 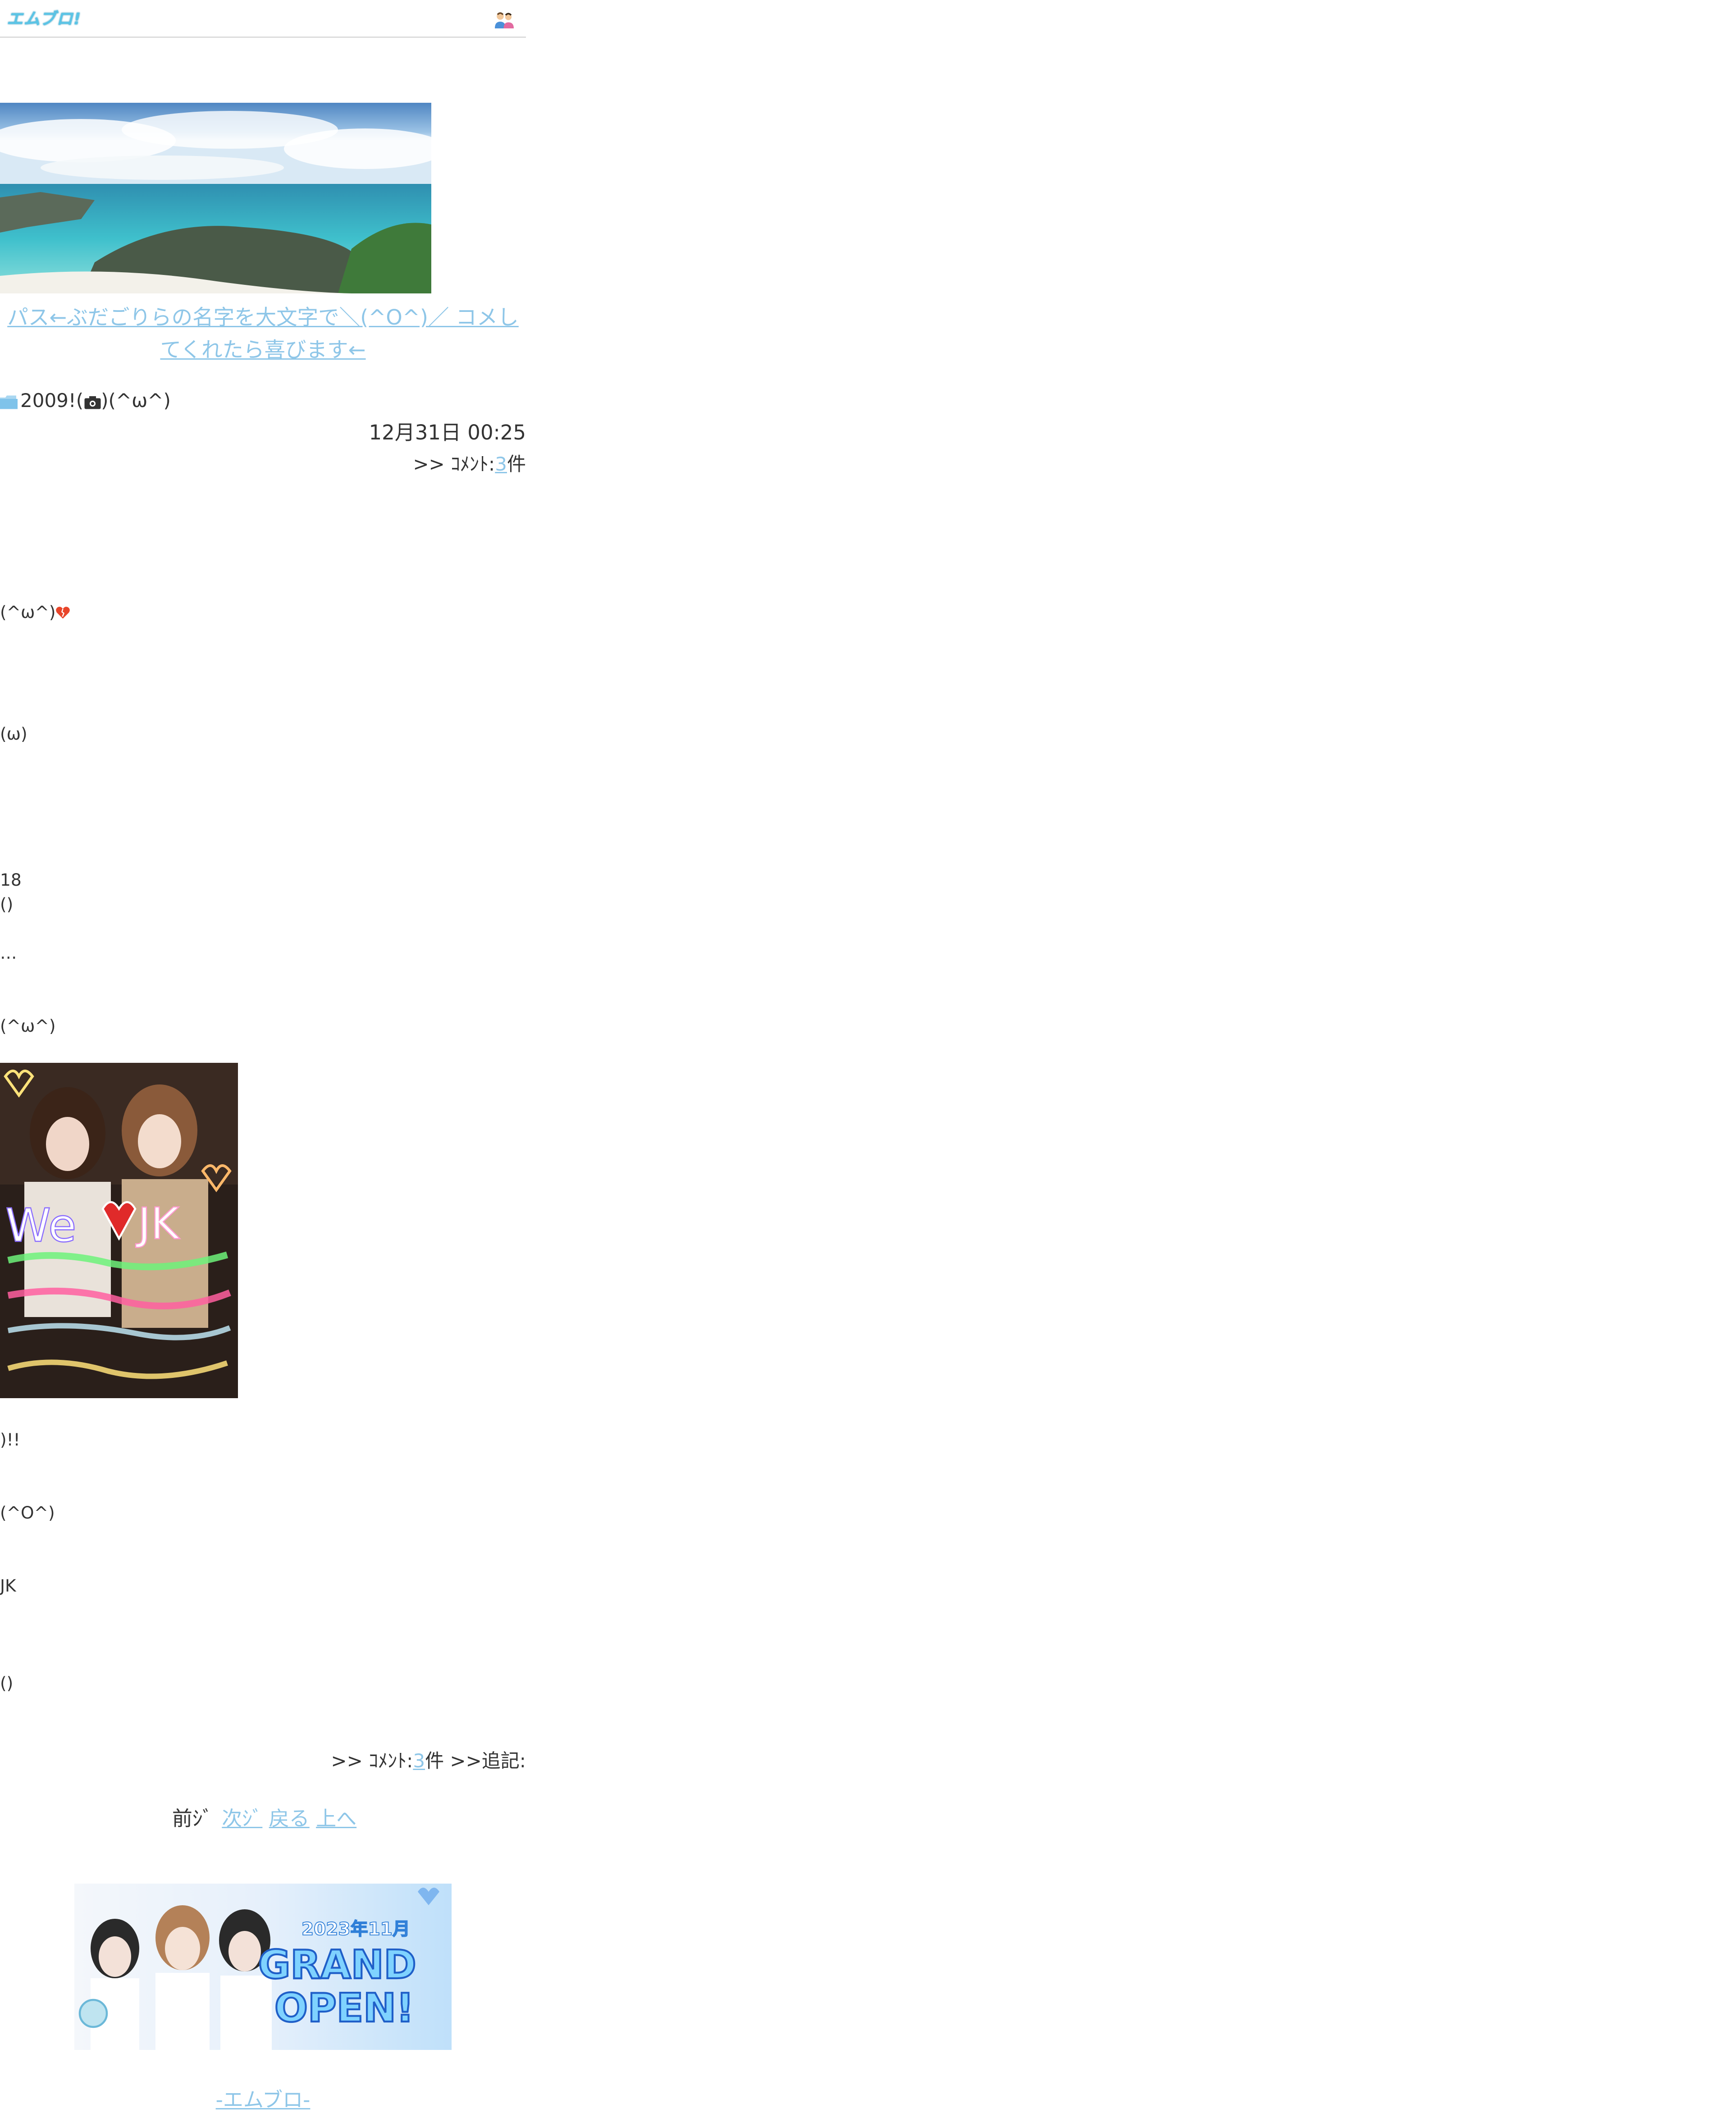 What do you see at coordinates (92, 401) in the screenshot?
I see `camera-icon` at bounding box center [92, 401].